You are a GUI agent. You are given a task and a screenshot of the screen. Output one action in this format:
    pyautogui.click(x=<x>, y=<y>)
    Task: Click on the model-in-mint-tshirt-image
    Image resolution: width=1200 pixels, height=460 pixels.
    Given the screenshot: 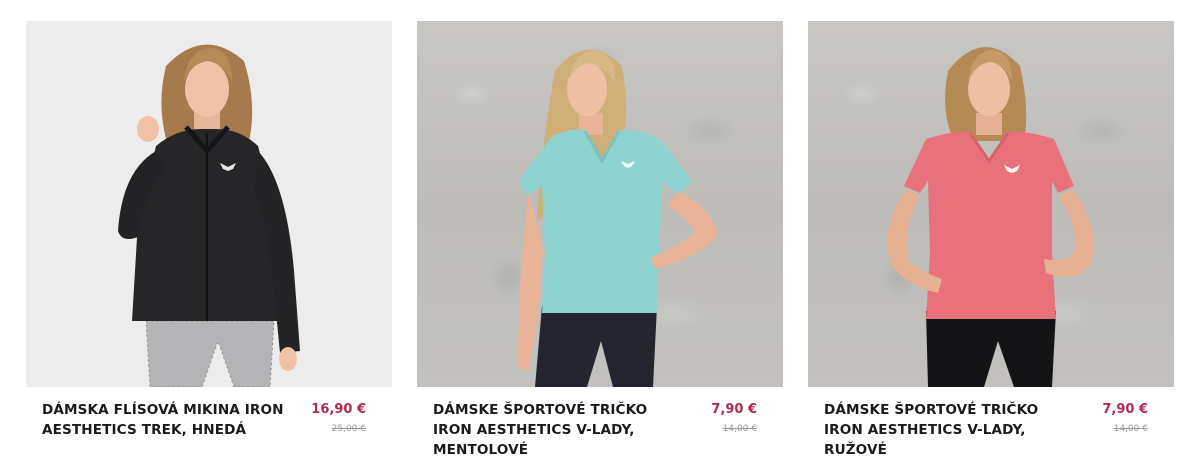 What is the action you would take?
    pyautogui.click(x=617, y=218)
    